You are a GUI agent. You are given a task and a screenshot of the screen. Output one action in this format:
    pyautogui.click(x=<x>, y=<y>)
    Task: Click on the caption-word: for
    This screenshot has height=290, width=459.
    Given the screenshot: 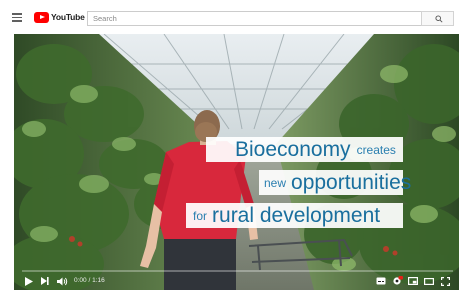 What is the action you would take?
    pyautogui.click(x=200, y=215)
    